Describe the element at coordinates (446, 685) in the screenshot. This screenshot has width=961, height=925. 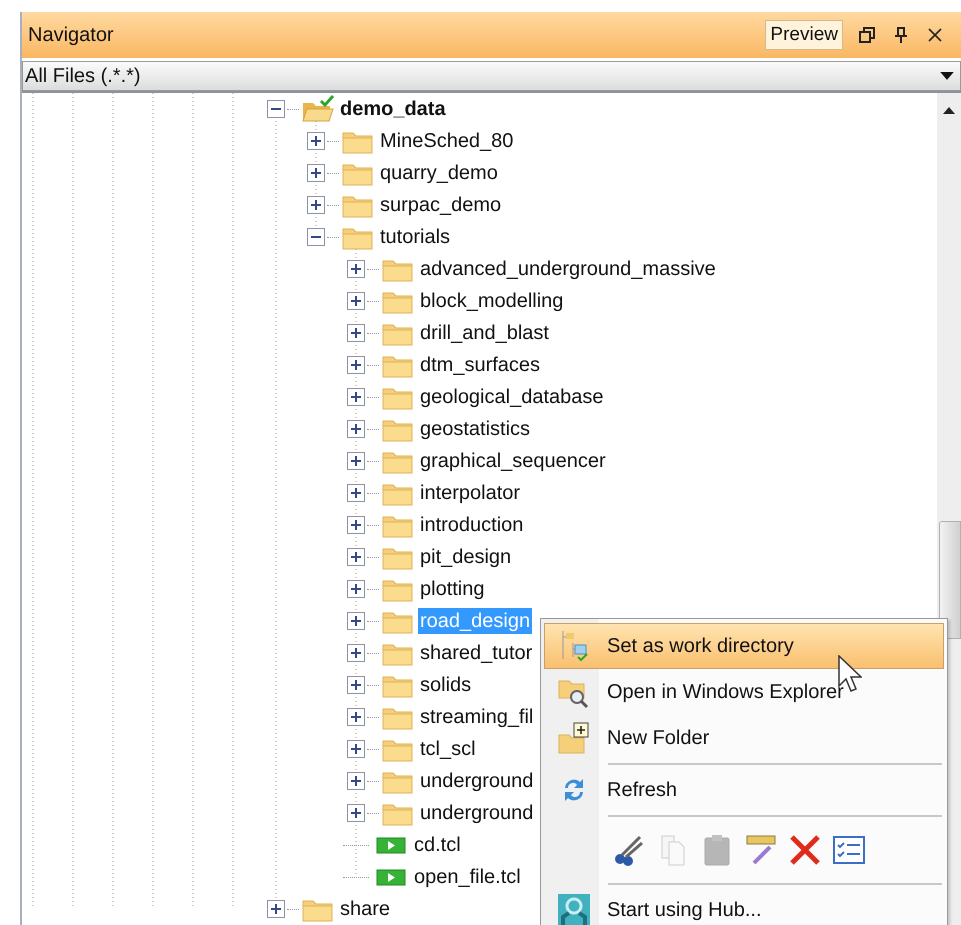
I see `tree-item: solids` at that location.